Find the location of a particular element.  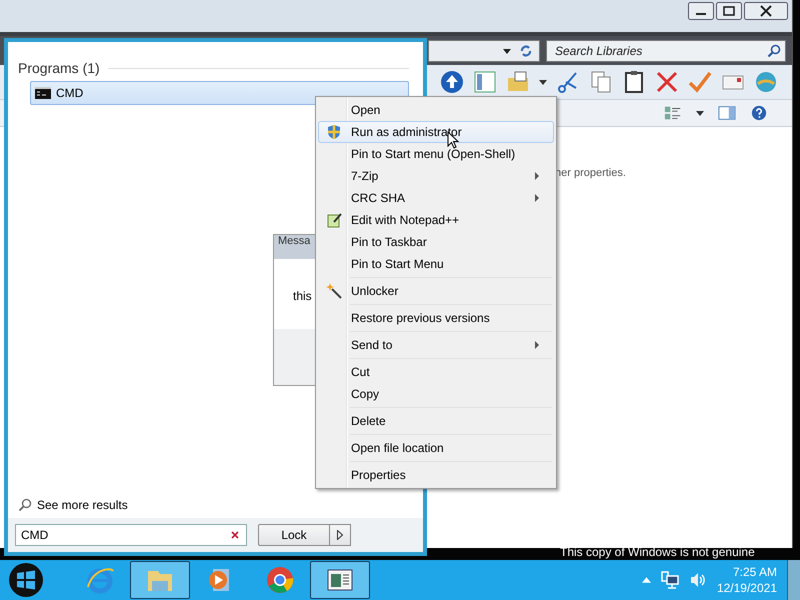

menu-item: Send to is located at coordinates (436, 345).